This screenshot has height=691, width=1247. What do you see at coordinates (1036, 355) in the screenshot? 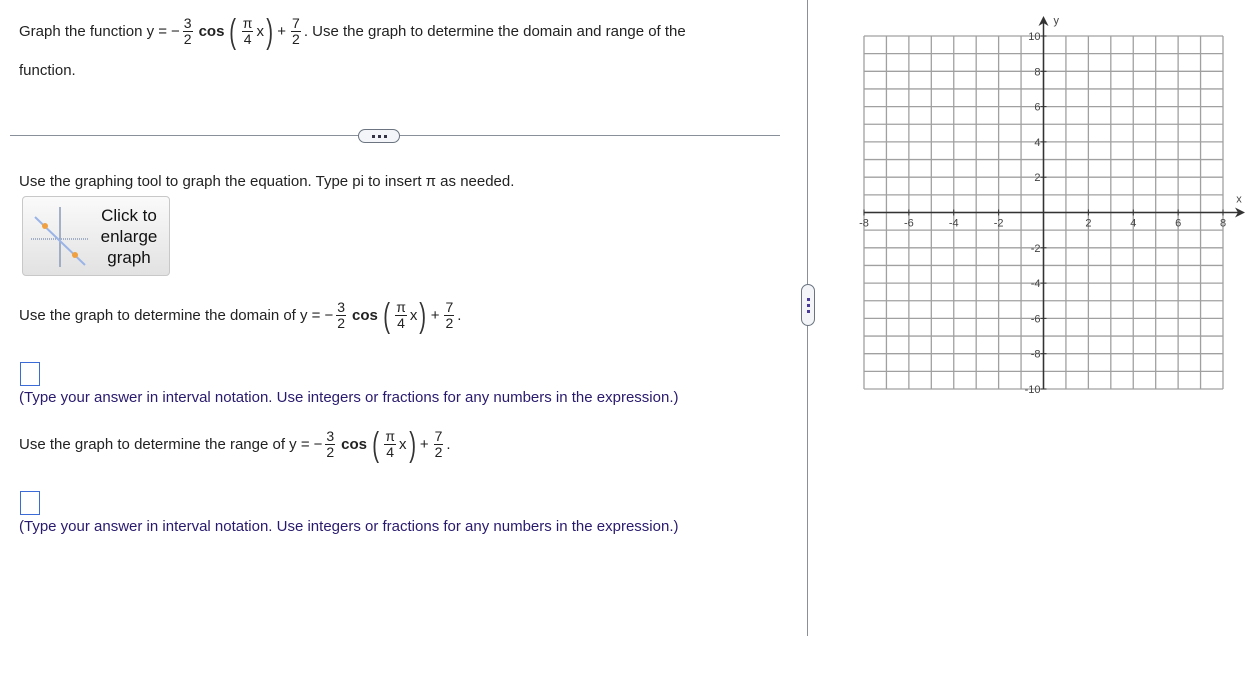
I see `y-tick-label: -8` at bounding box center [1036, 355].